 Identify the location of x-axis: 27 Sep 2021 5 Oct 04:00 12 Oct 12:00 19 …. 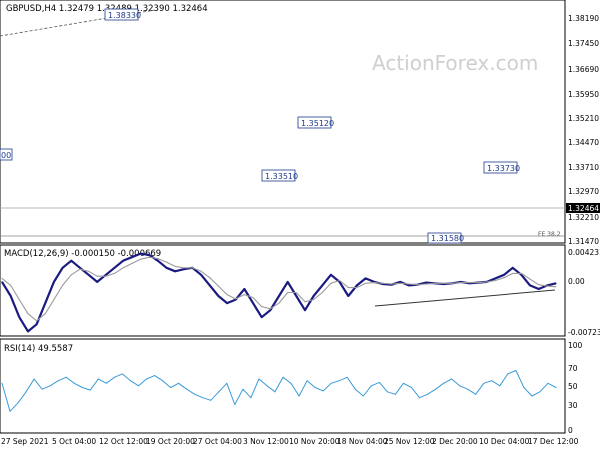
(290, 441).